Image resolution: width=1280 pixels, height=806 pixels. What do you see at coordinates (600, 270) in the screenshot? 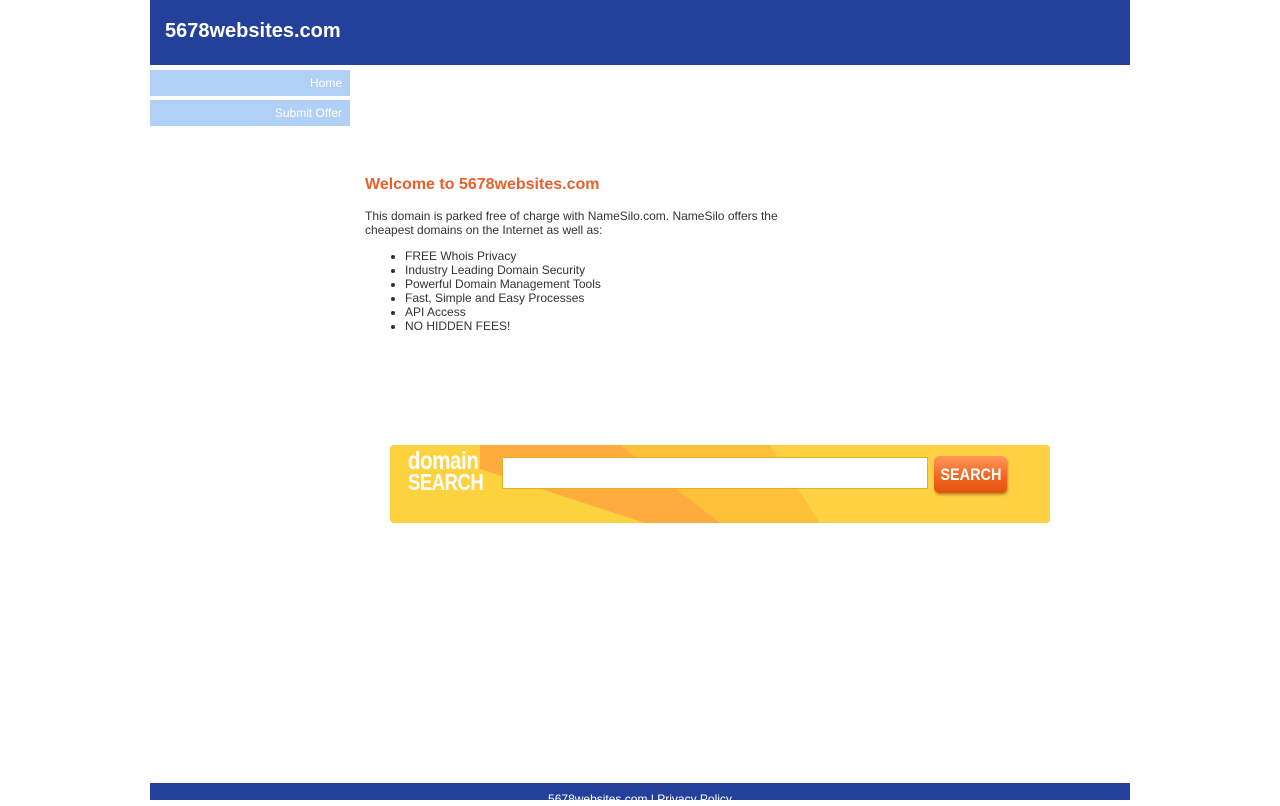
I see `feature-item: Industry Leading Domain Security` at bounding box center [600, 270].